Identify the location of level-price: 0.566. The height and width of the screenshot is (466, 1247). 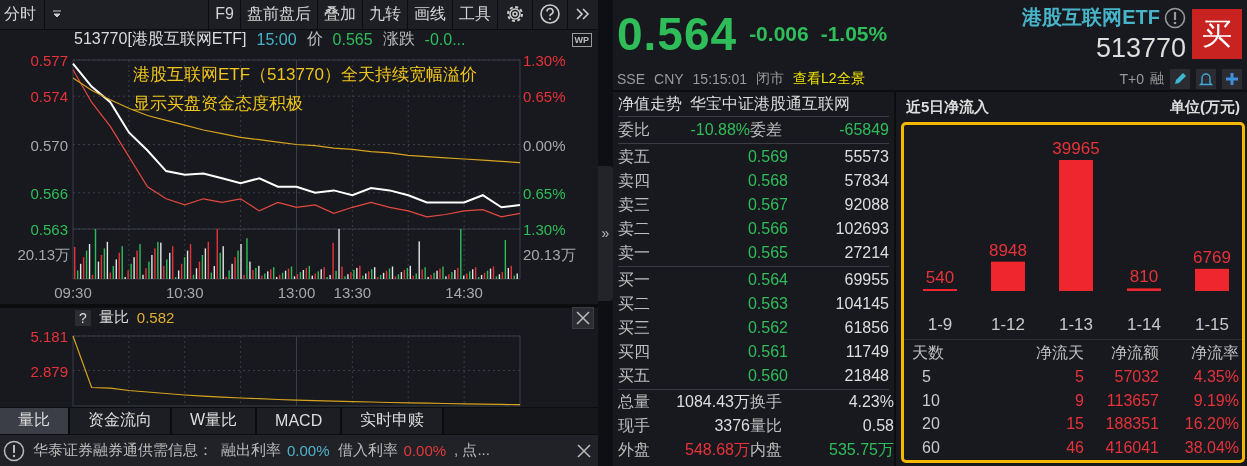
(767, 229).